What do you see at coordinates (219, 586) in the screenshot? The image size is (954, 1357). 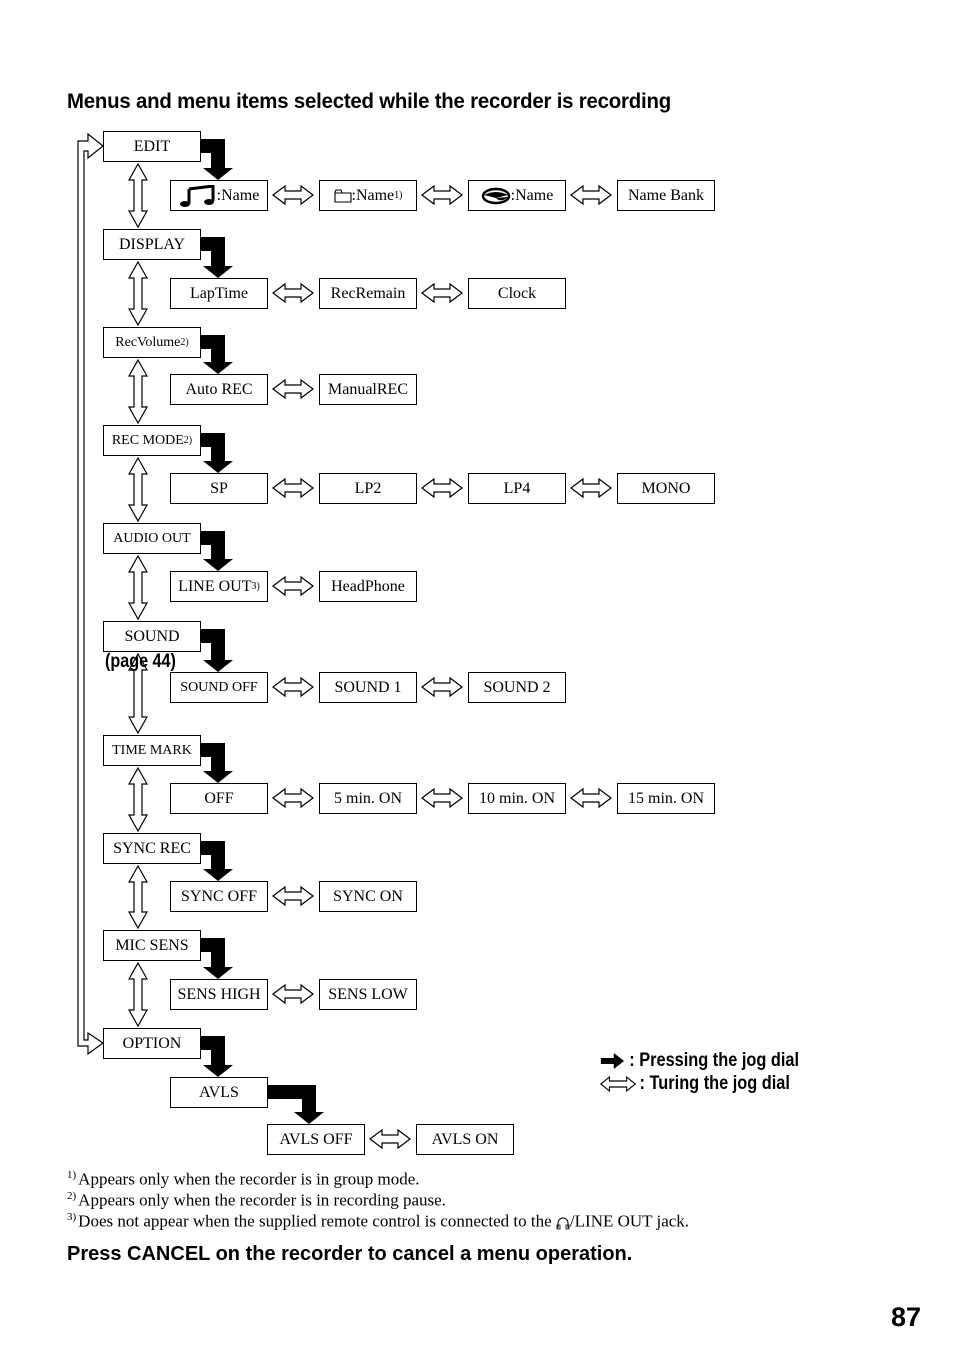 I see `menu-item-line-out: LINE OUT 3)` at bounding box center [219, 586].